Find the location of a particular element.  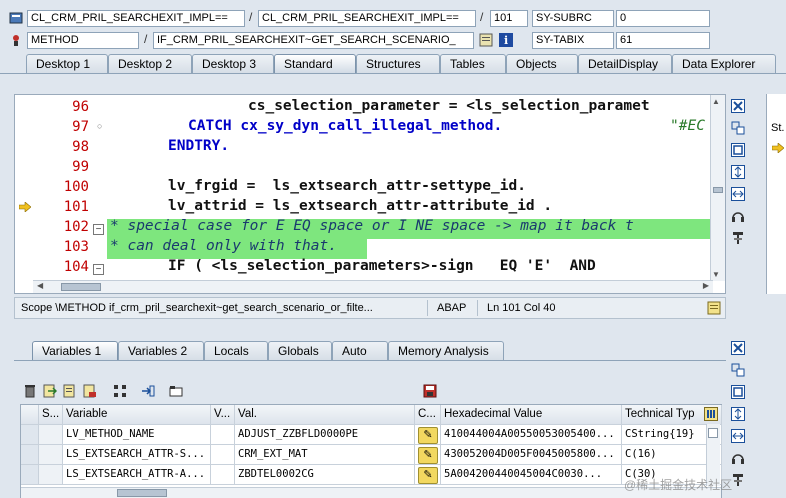

program-field: CL_CRM_PRIL_SEARCHEXIT_IMPL== is located at coordinates (136, 18).